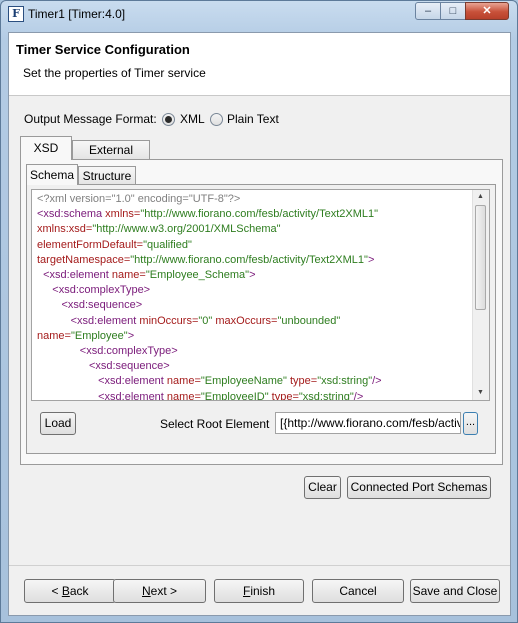 Image resolution: width=518 pixels, height=623 pixels. I want to click on minimize-button: –, so click(428, 11).